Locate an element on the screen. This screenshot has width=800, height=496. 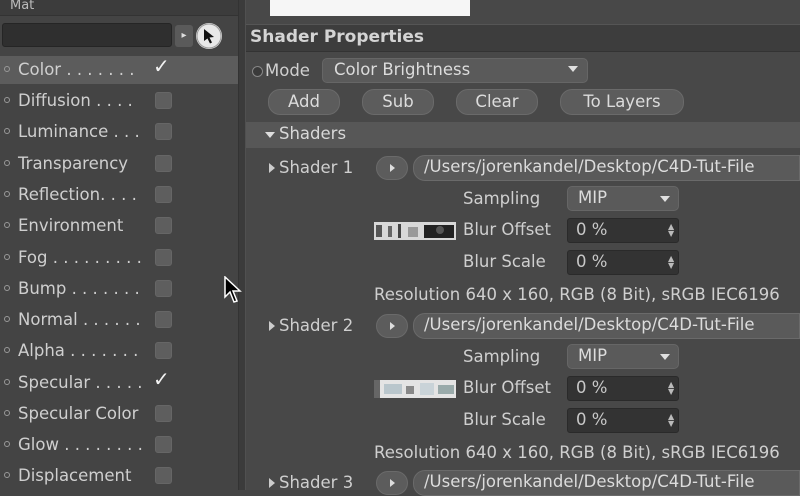
cursor-picker-icon is located at coordinates (209, 36).